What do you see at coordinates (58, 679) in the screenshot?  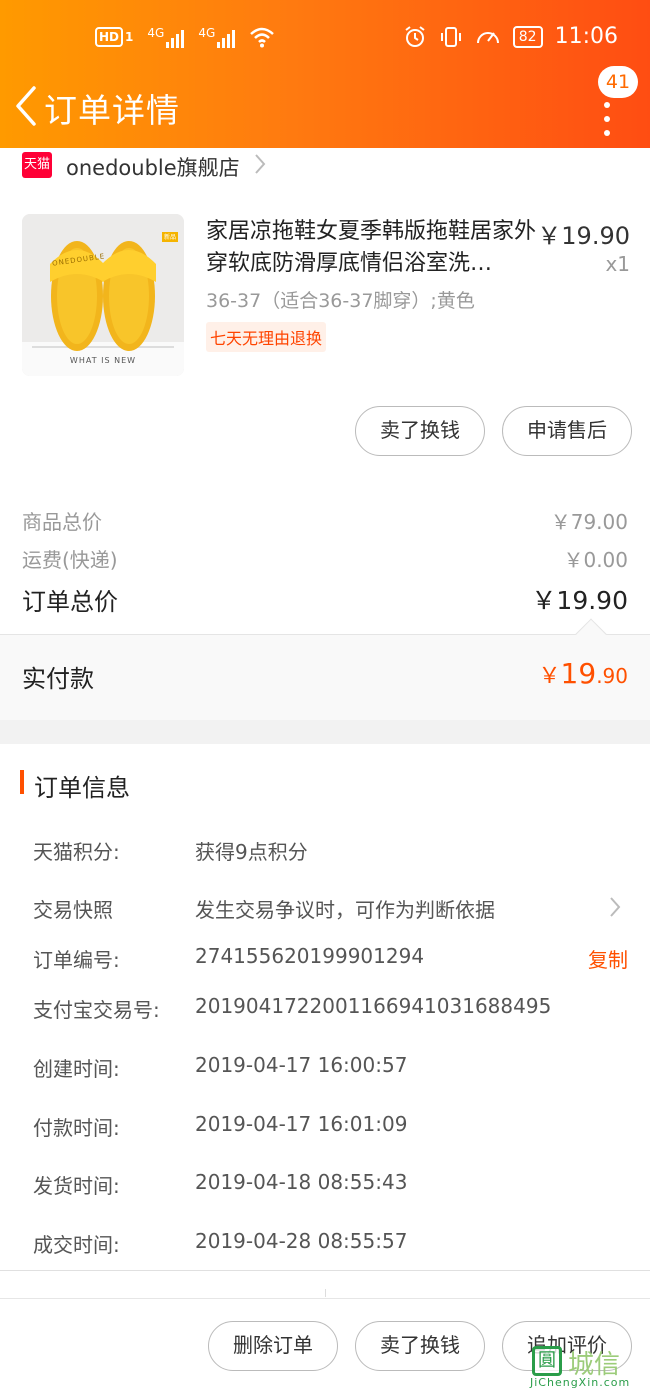 I see `paid-label: 实付款` at bounding box center [58, 679].